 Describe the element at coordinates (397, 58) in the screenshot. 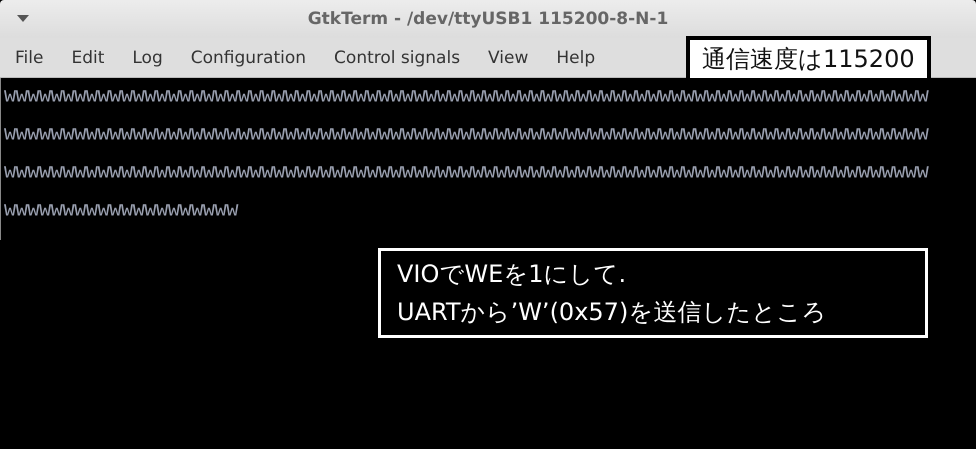

I see `menu-item: Control signals` at that location.